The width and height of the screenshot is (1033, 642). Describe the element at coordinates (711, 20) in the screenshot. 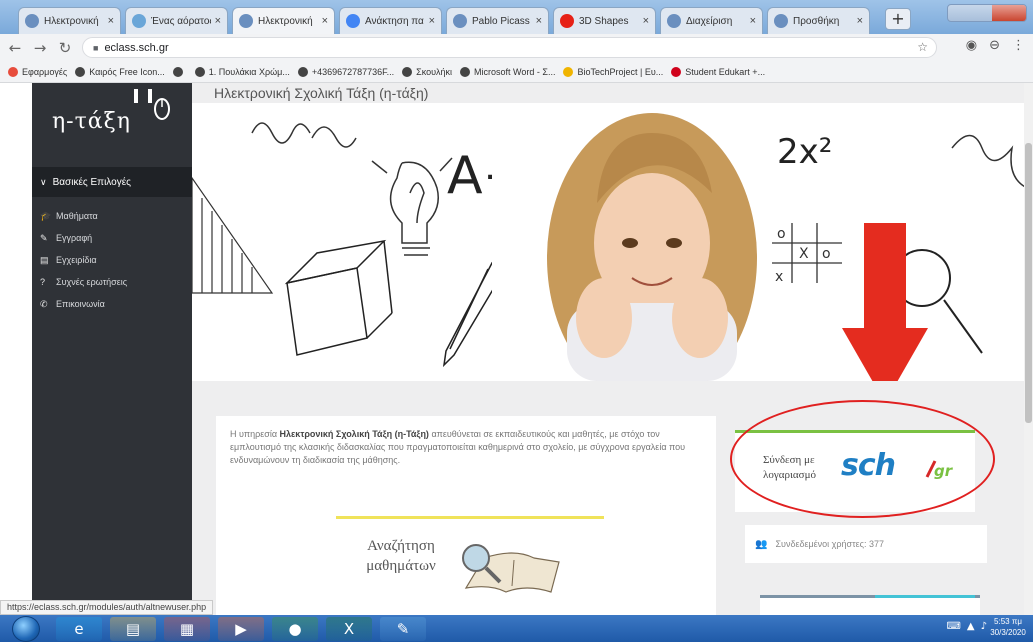

I see `browser-tab: Διαχείριση ×` at that location.